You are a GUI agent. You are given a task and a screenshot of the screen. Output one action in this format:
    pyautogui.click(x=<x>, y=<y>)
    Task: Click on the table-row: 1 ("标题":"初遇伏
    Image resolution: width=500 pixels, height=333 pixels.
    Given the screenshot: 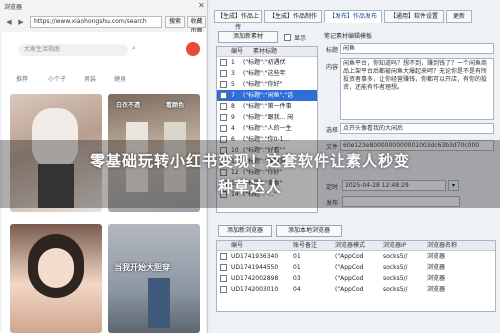 What is the action you would take?
    pyautogui.click(x=267, y=62)
    